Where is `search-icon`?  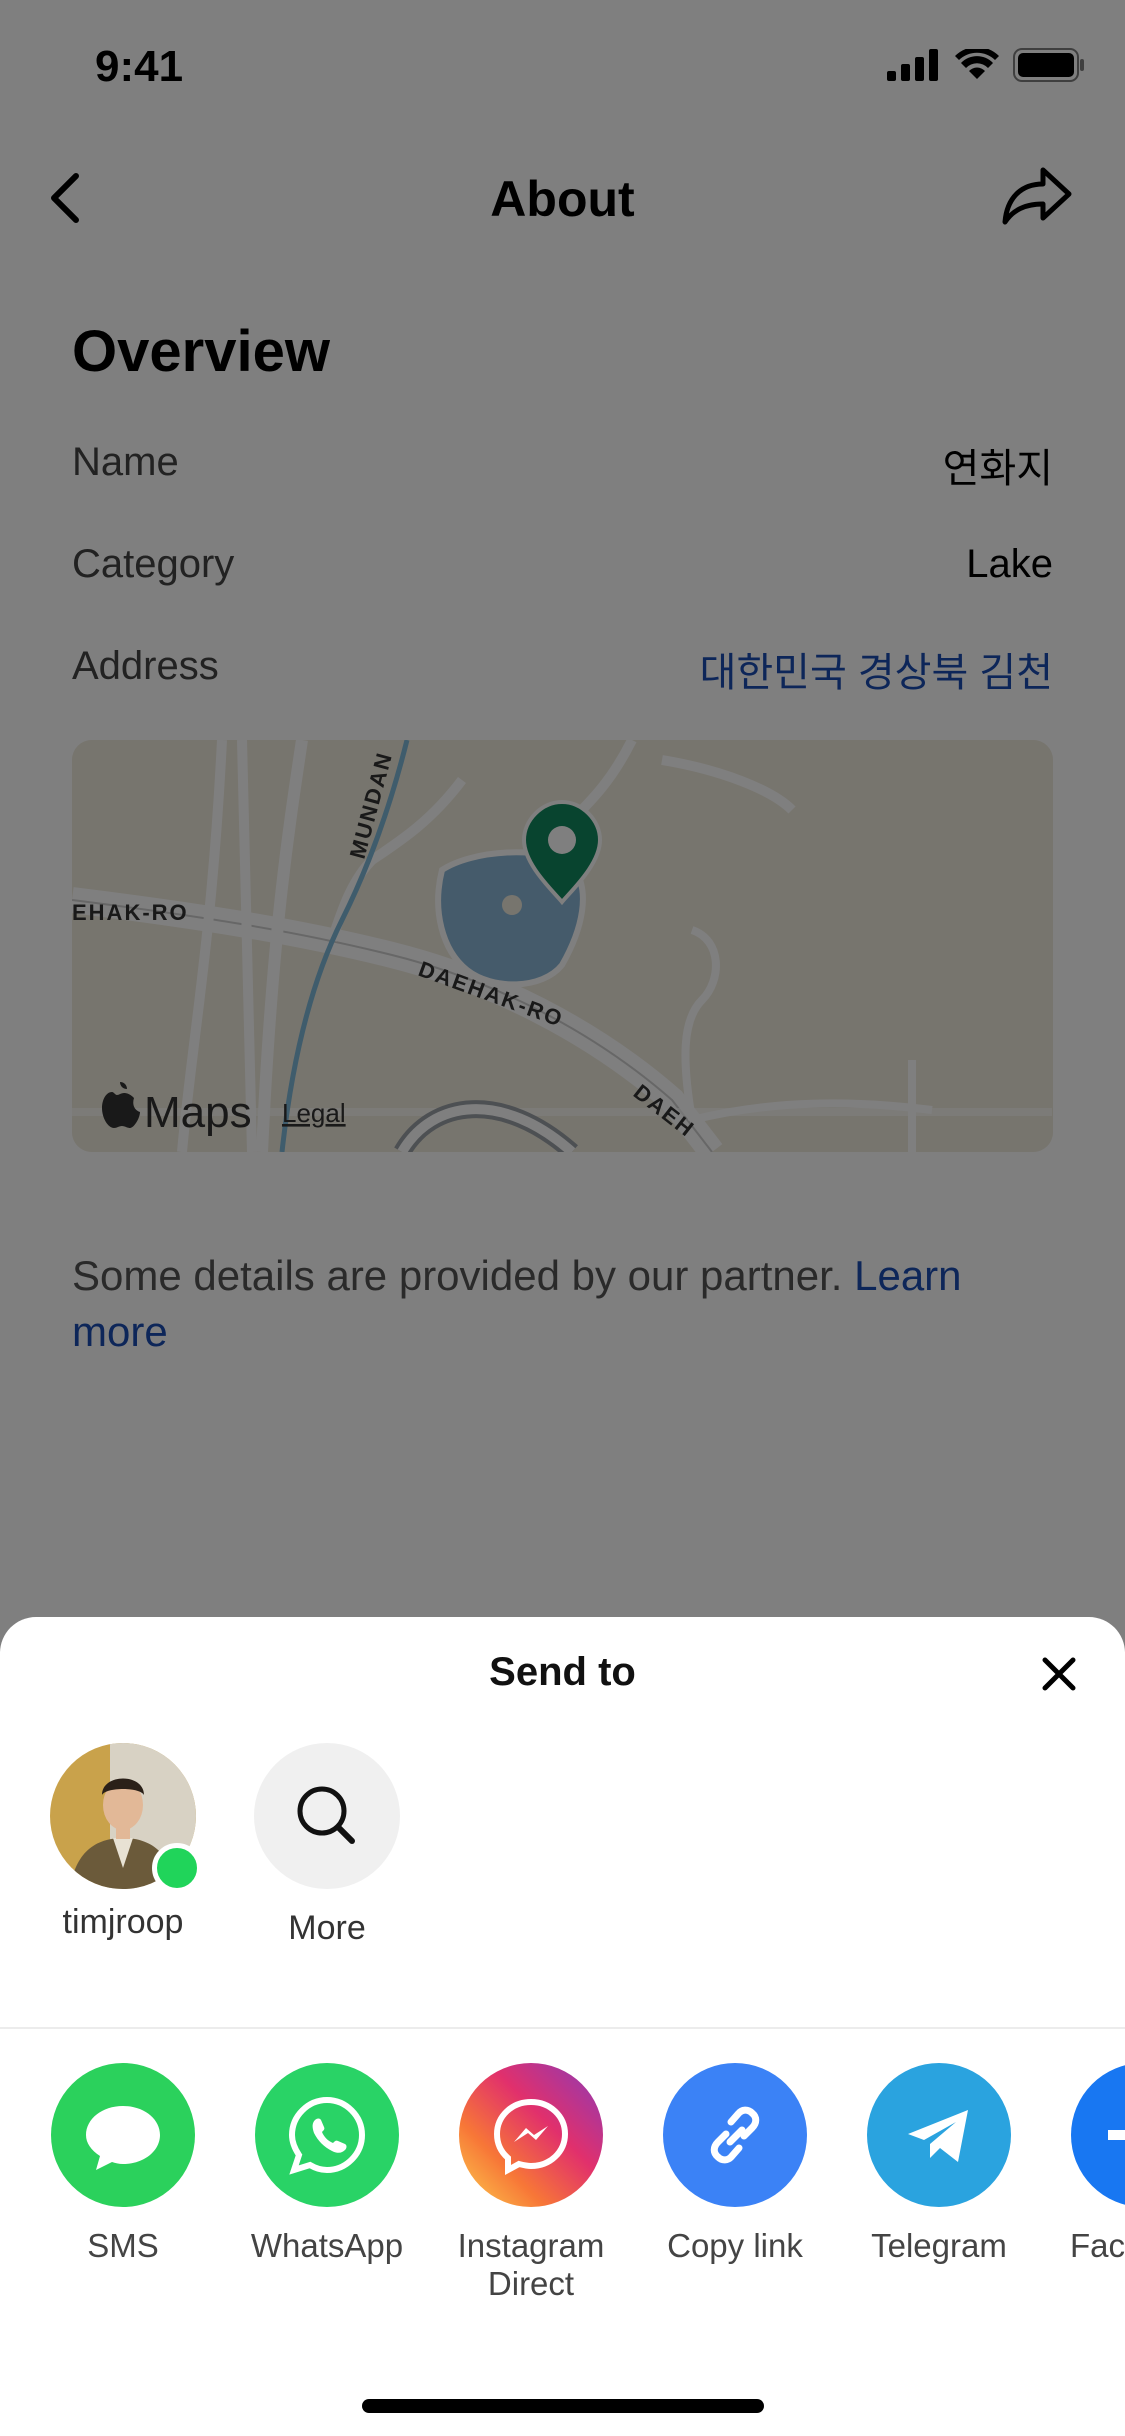 search-icon is located at coordinates (326, 1815).